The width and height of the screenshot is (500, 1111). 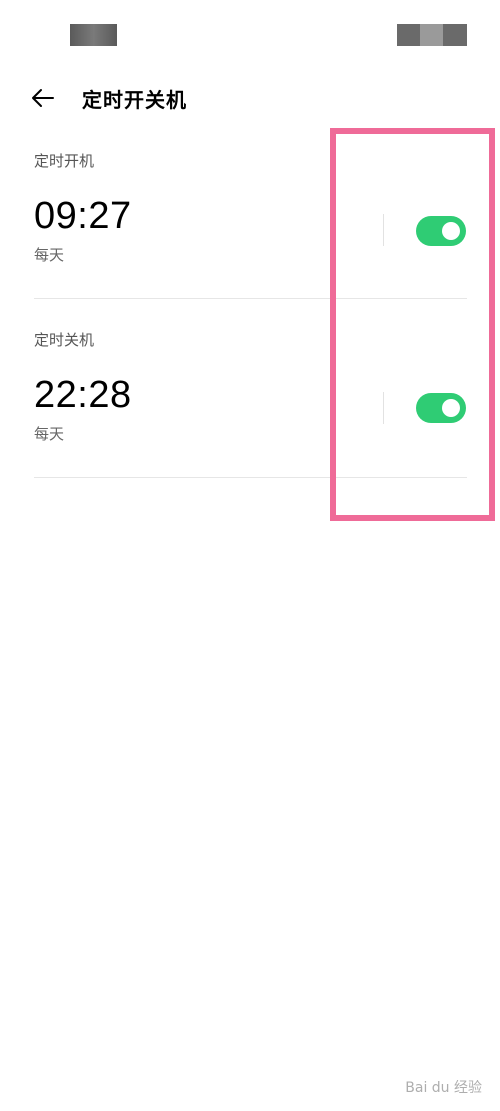 I want to click on status-bar-left, so click(x=93, y=35).